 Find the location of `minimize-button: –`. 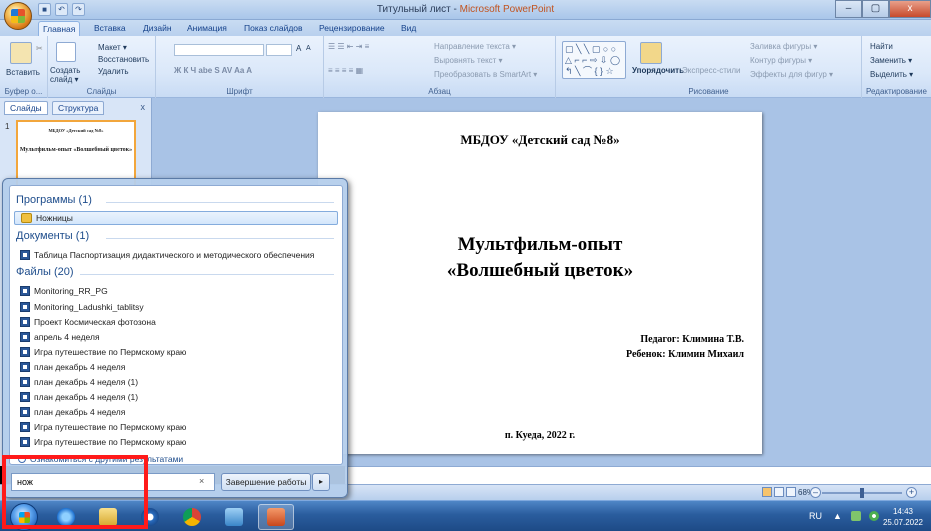

minimize-button: – is located at coordinates (848, 9).